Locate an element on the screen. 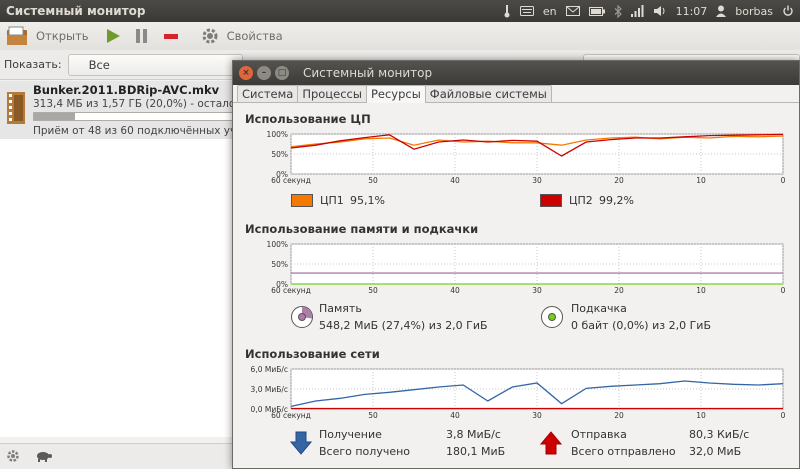 This screenshot has width=800, height=469. video-file-icon is located at coordinates (16, 108).